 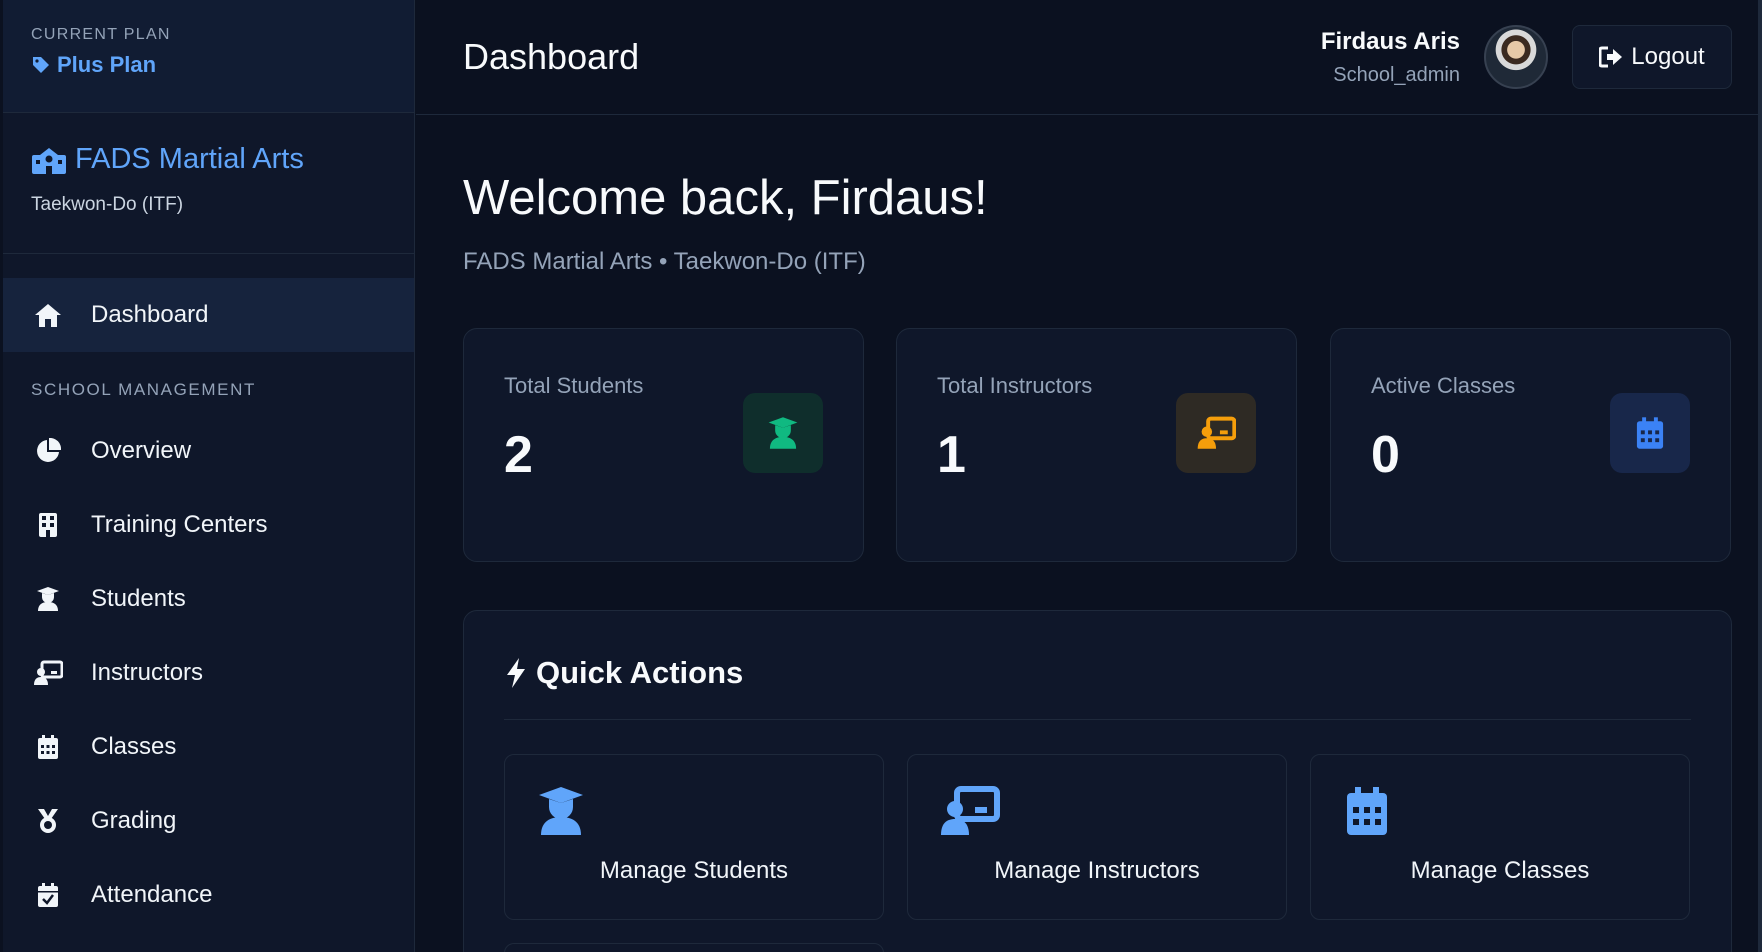 I want to click on divider, so click(x=1097, y=719).